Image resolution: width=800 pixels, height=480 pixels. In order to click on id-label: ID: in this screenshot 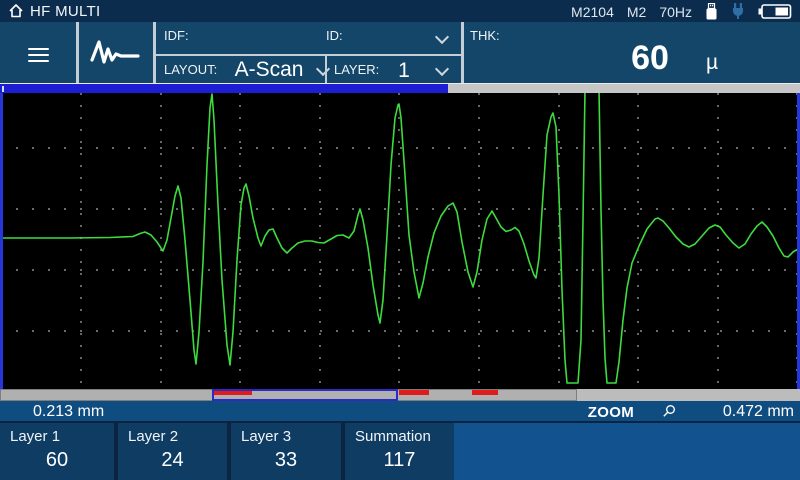, I will do `click(334, 35)`.